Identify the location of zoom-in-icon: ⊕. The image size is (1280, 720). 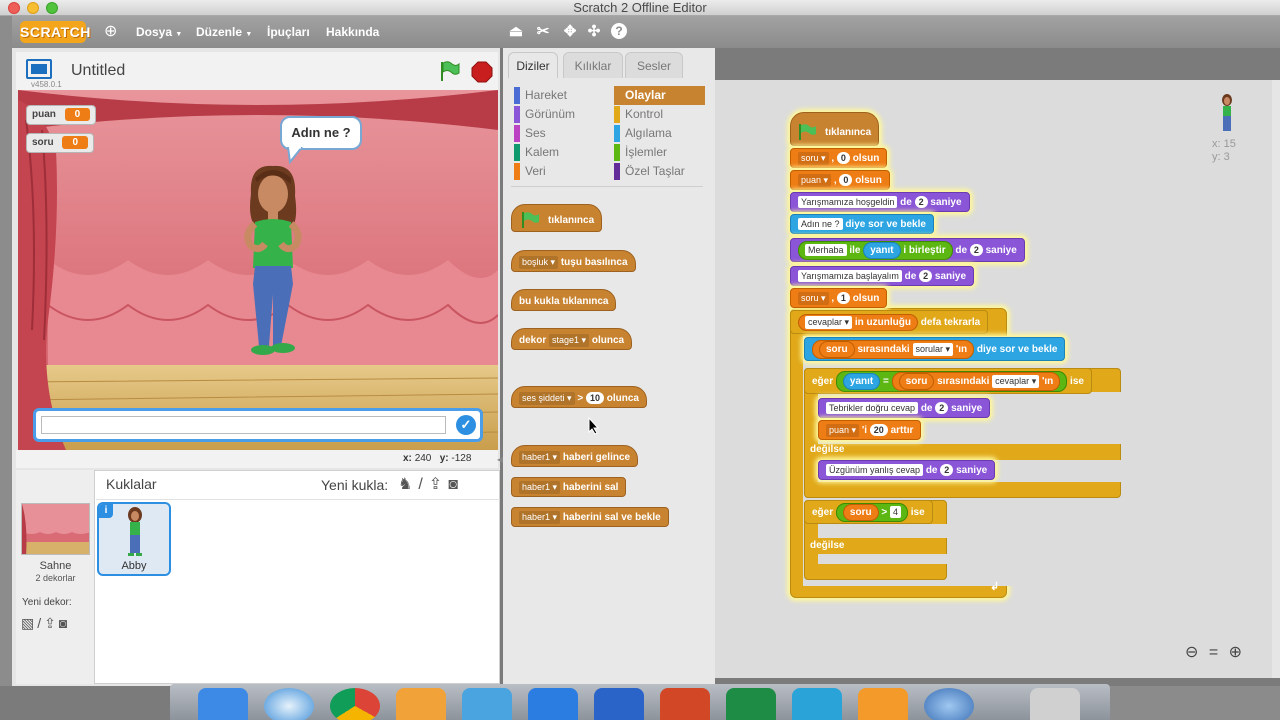
(1235, 652).